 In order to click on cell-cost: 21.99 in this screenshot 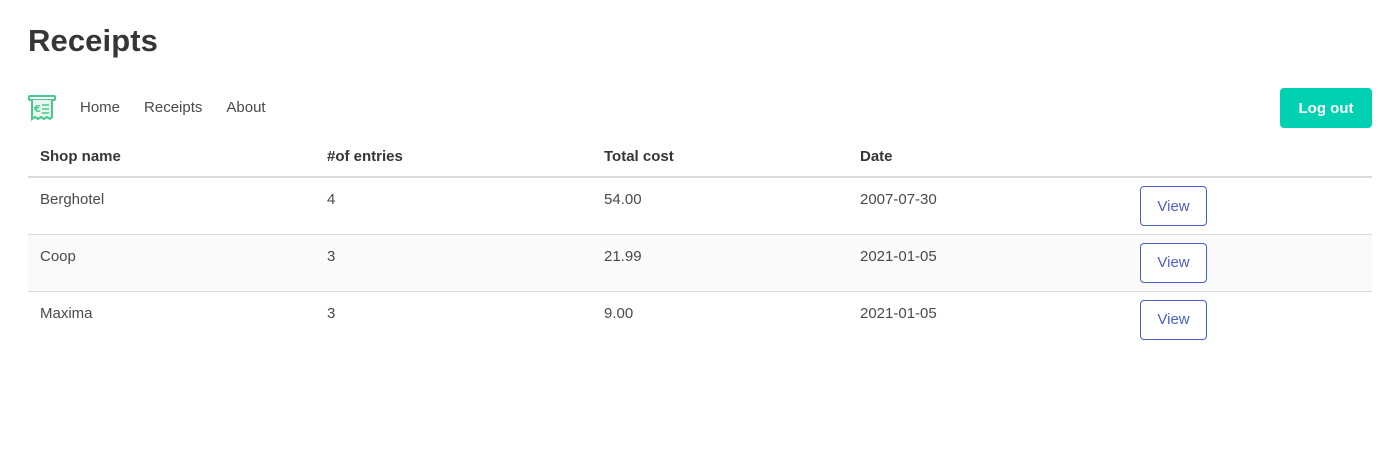, I will do `click(720, 263)`.